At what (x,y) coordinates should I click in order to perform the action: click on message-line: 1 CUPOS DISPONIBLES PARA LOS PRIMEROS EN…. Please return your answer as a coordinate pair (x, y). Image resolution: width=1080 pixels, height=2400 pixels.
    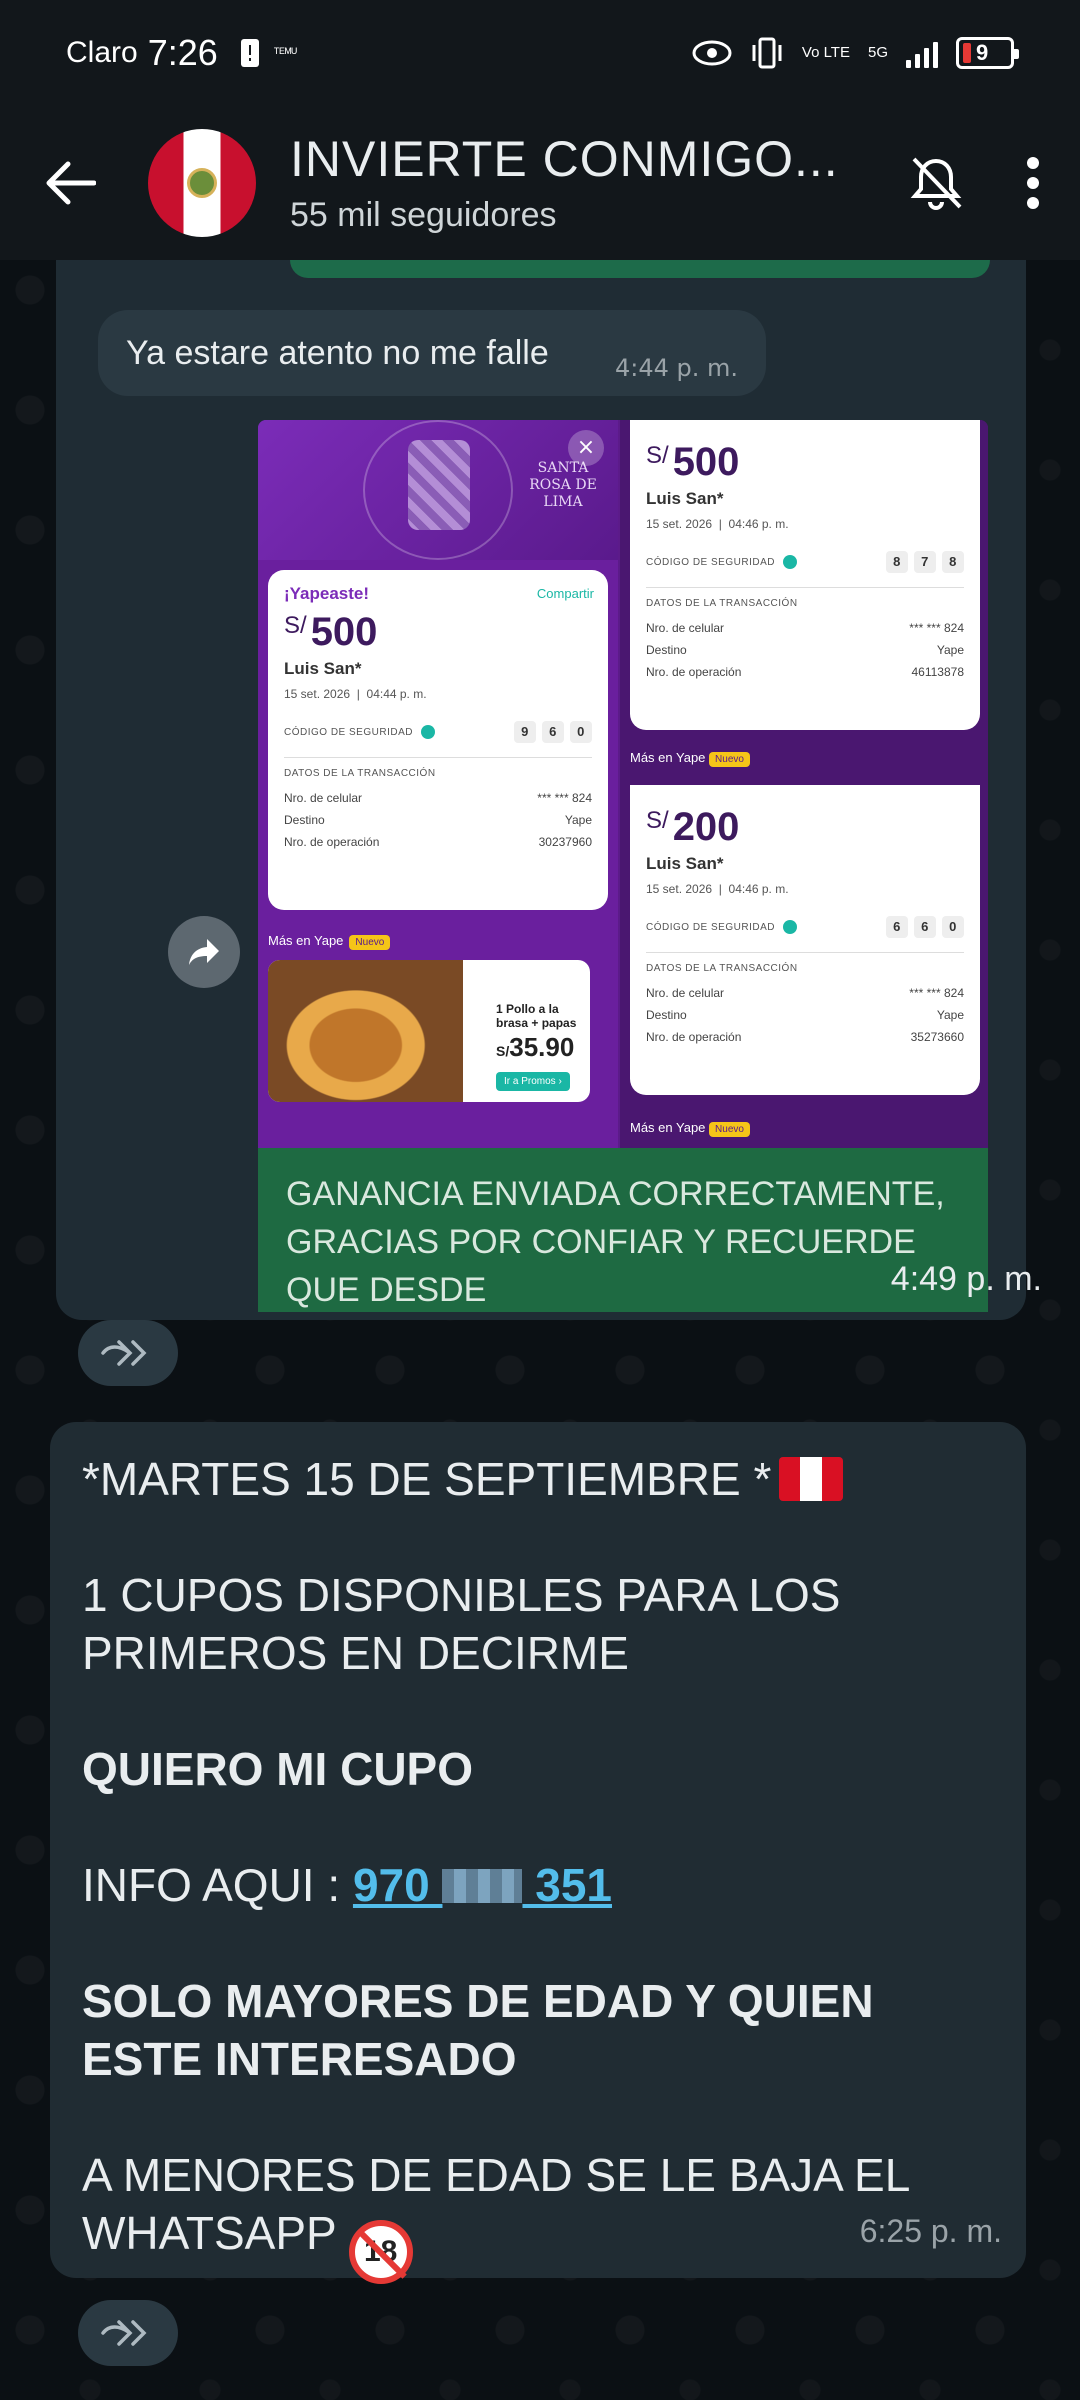
    Looking at the image, I should click on (461, 1624).